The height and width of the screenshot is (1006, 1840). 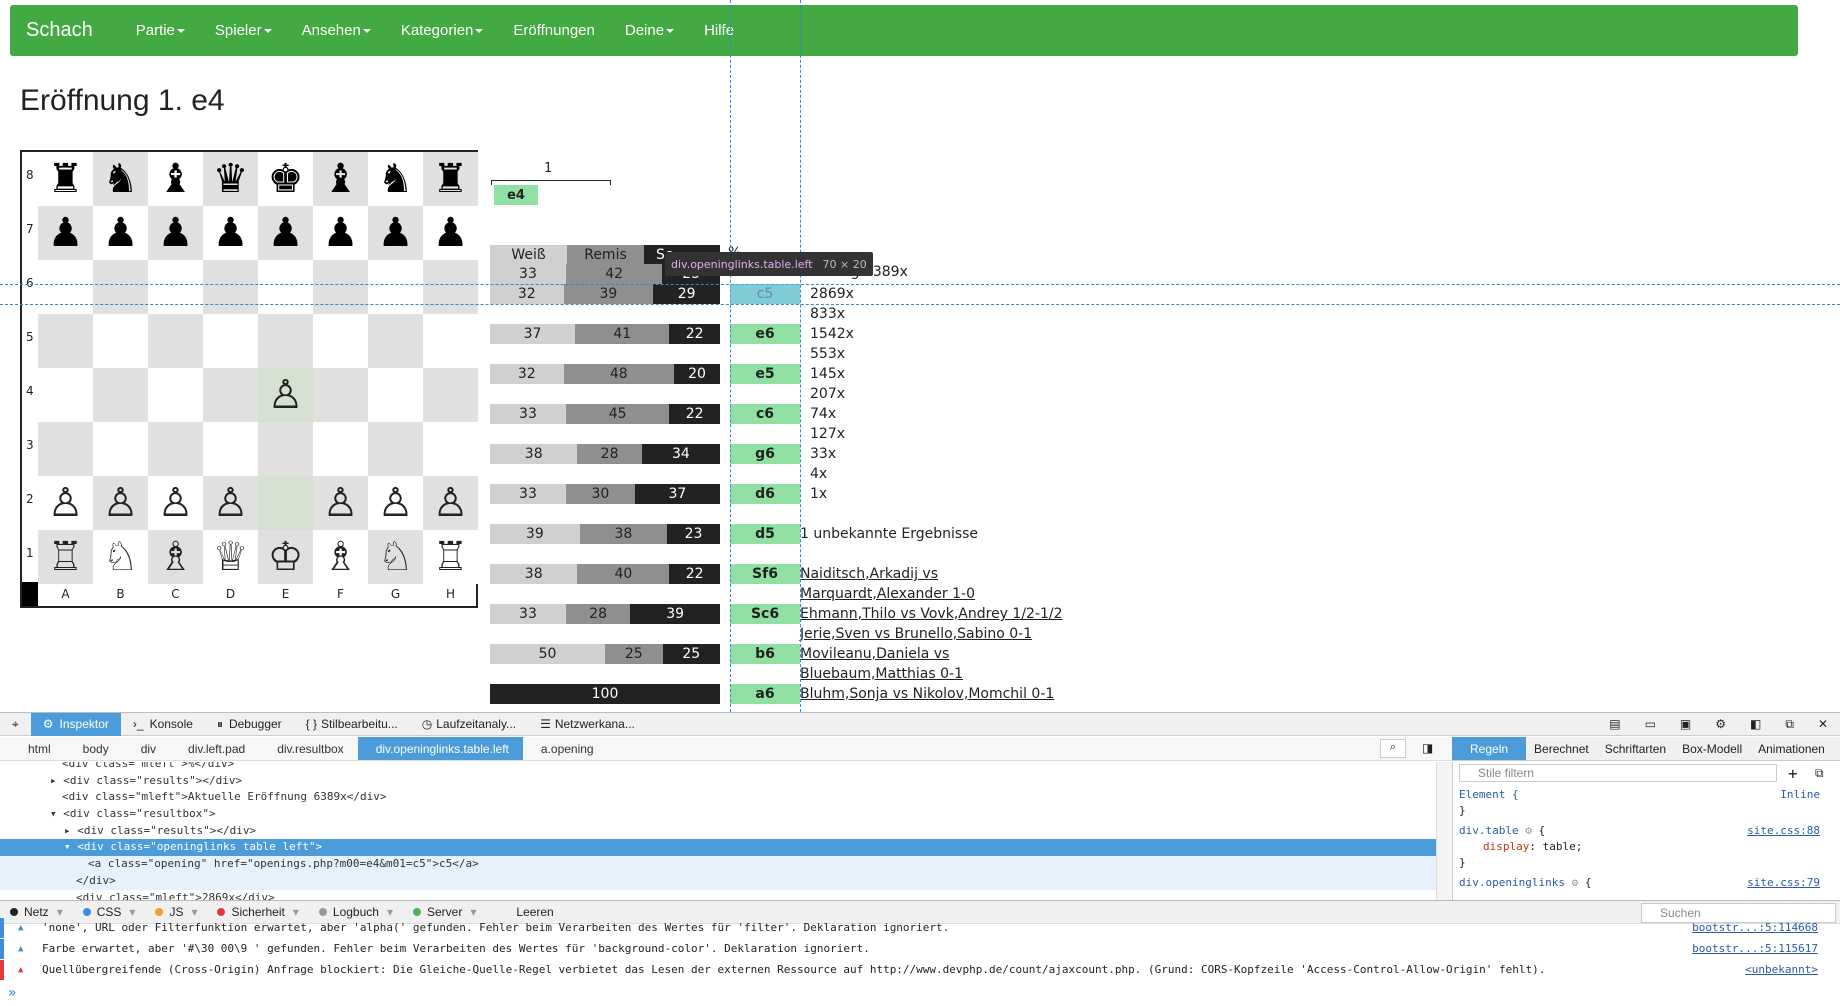 I want to click on chess-piece: ♔, so click(x=285, y=557).